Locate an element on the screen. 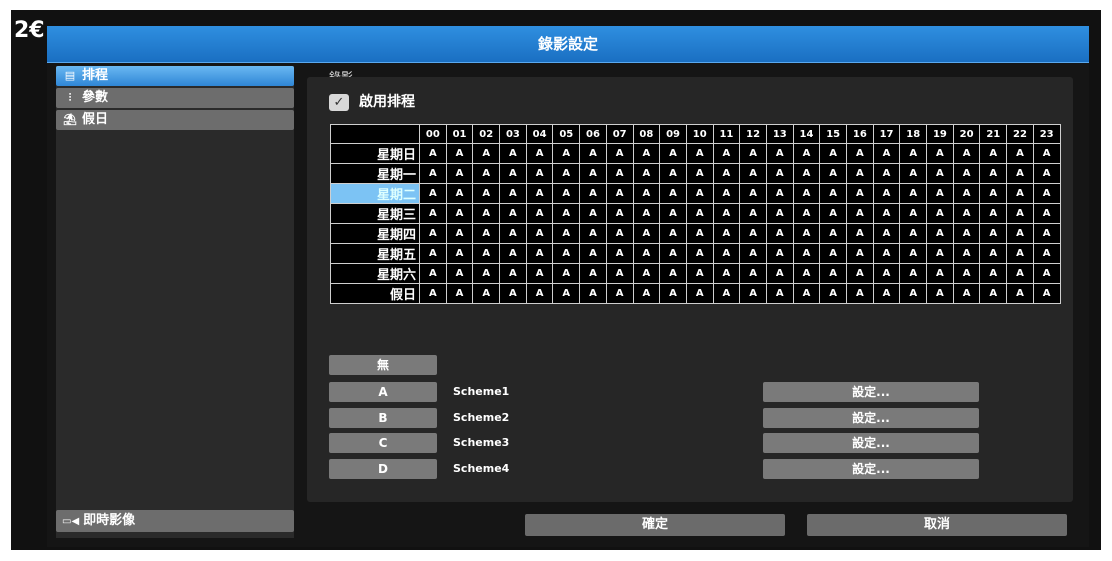  none-button: 無 is located at coordinates (383, 365).